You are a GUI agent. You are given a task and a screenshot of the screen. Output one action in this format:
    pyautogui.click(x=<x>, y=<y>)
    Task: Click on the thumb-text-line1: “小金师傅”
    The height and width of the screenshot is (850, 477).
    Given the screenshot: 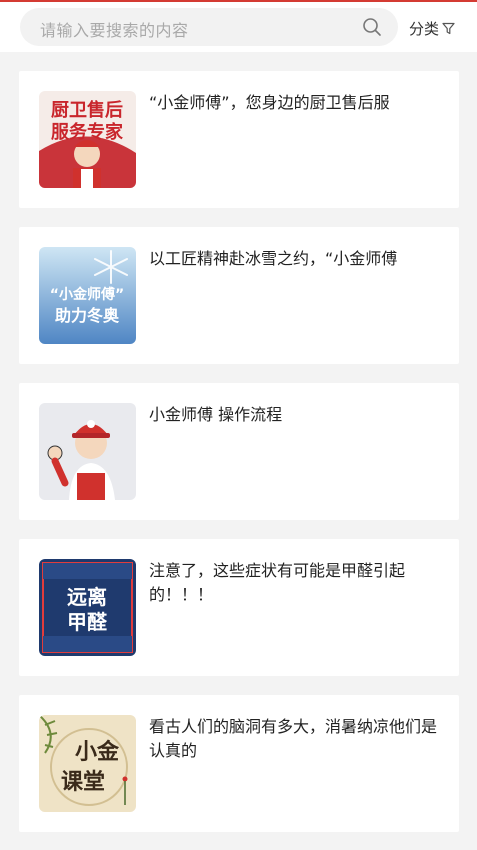 What is the action you would take?
    pyautogui.click(x=87, y=294)
    